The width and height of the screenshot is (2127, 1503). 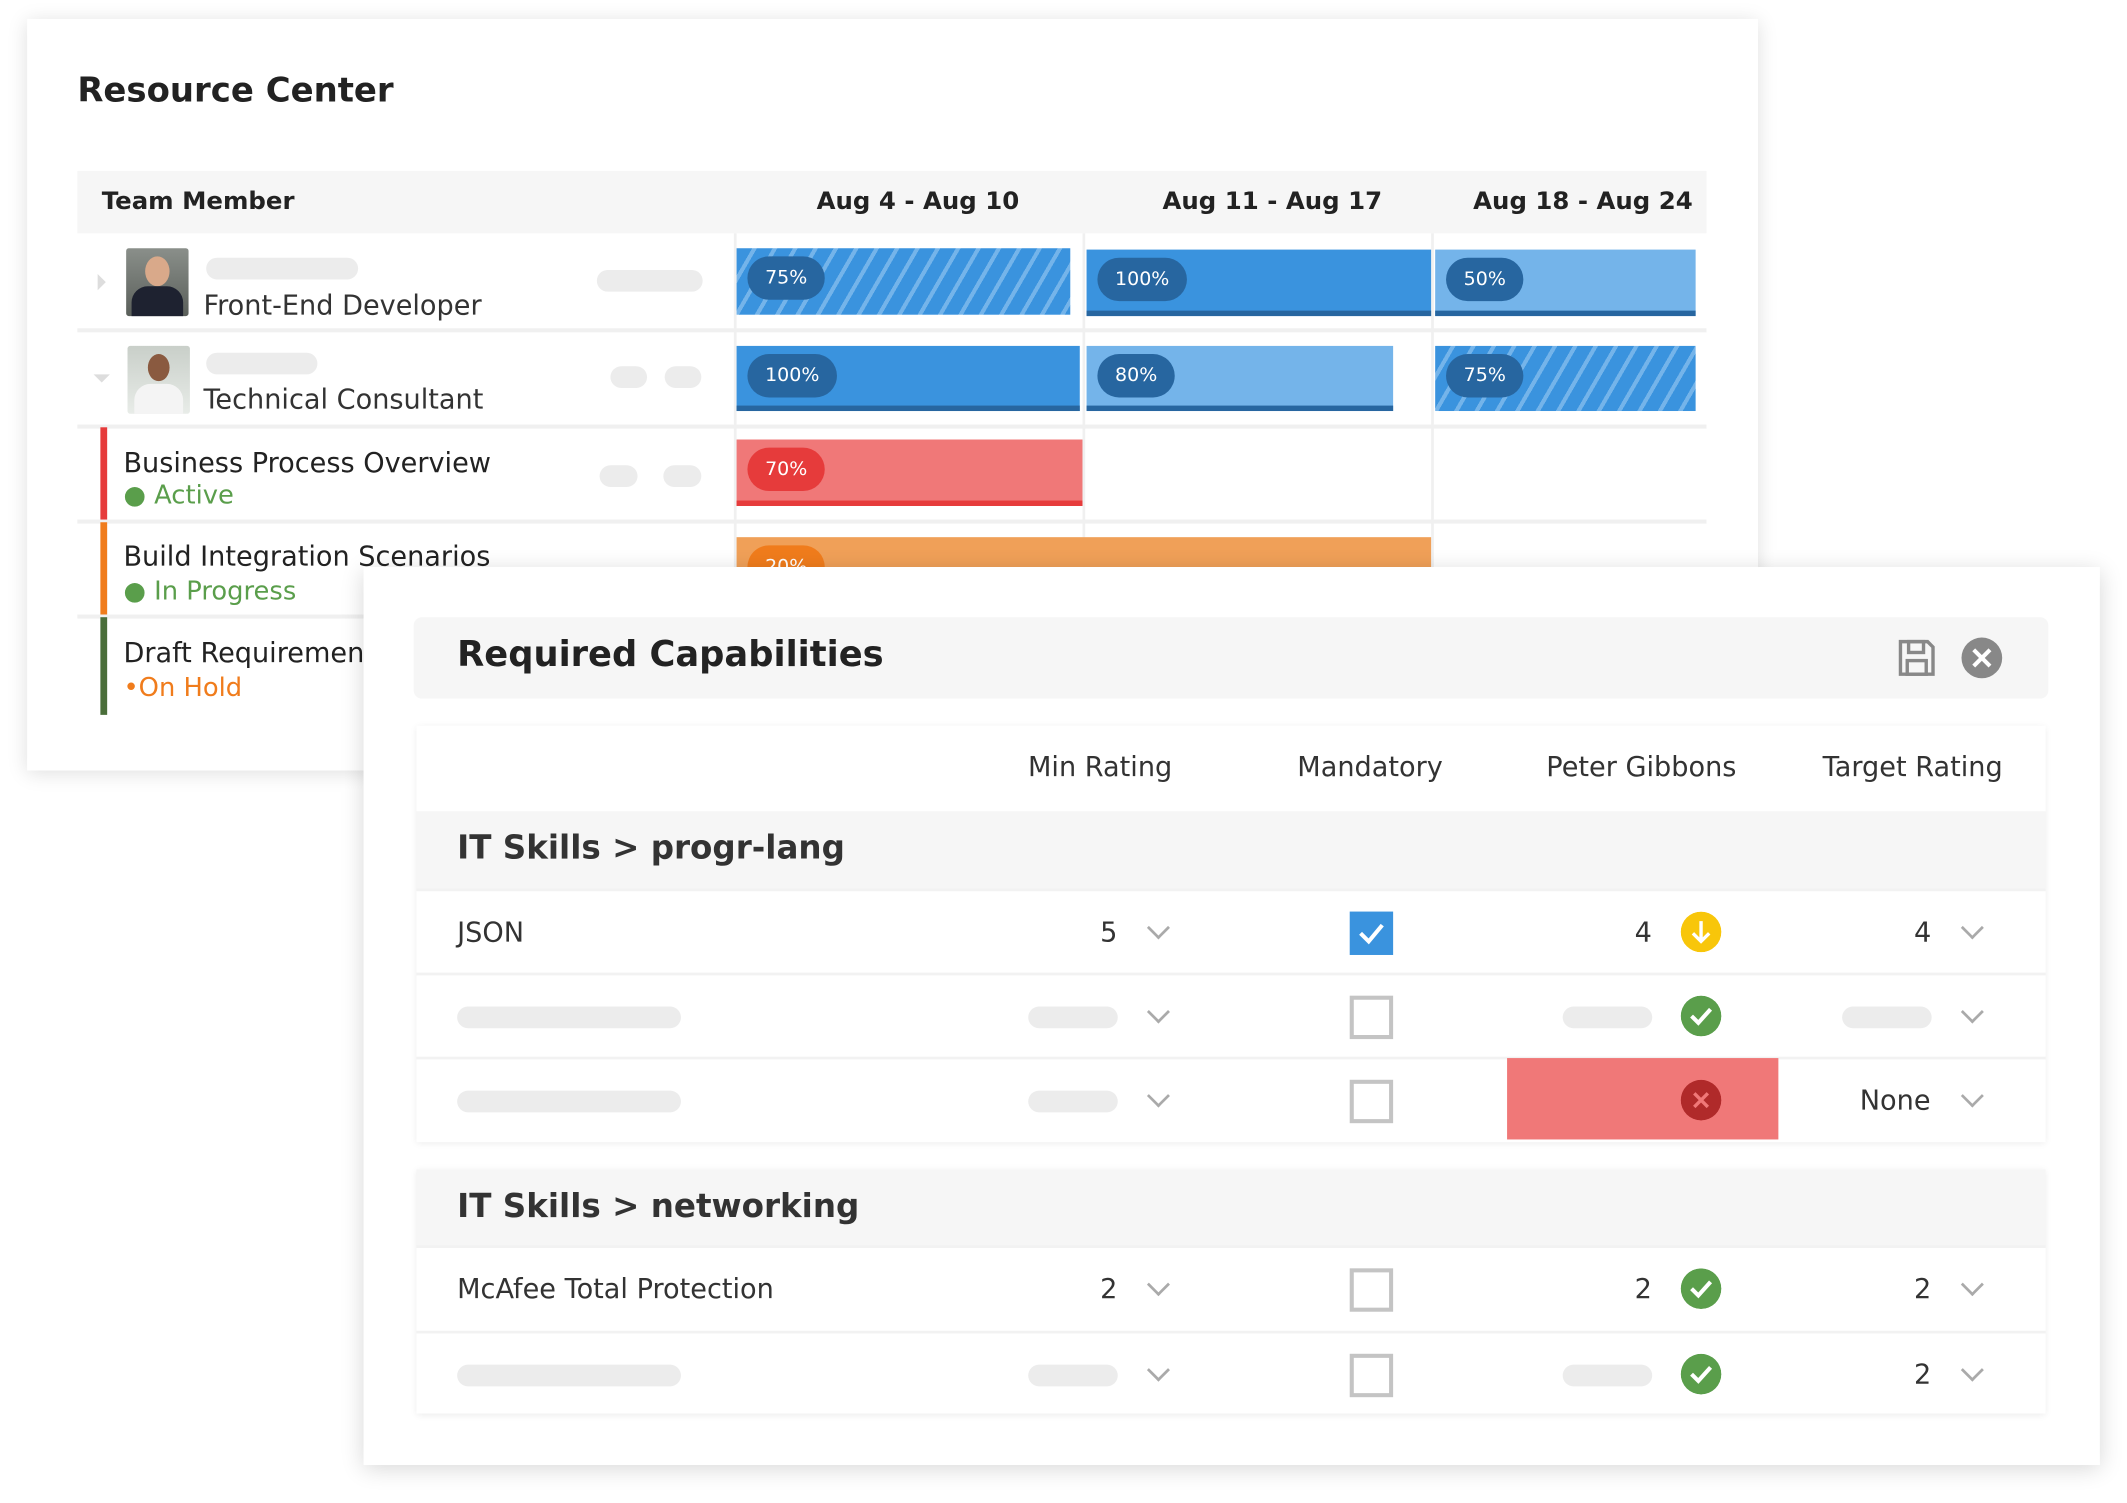 What do you see at coordinates (1240, 378) in the screenshot?
I see `allocation-bar: 80%` at bounding box center [1240, 378].